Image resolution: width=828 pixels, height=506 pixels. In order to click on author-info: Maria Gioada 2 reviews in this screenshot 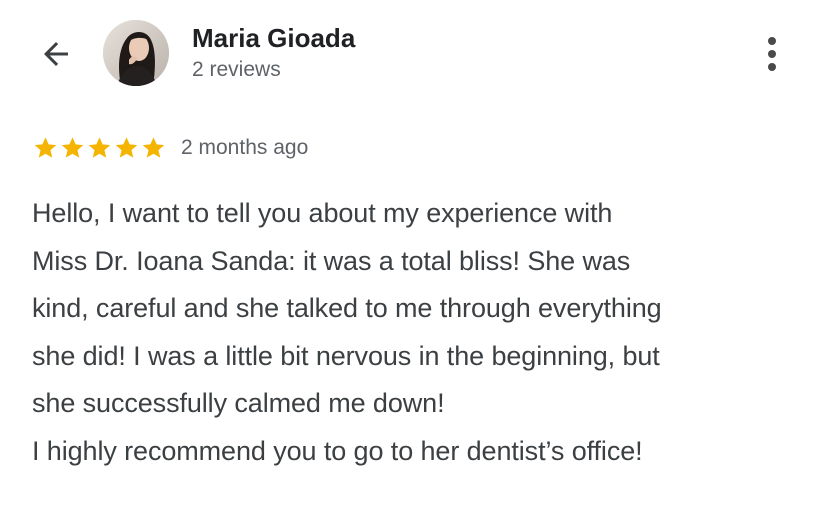, I will do `click(273, 53)`.